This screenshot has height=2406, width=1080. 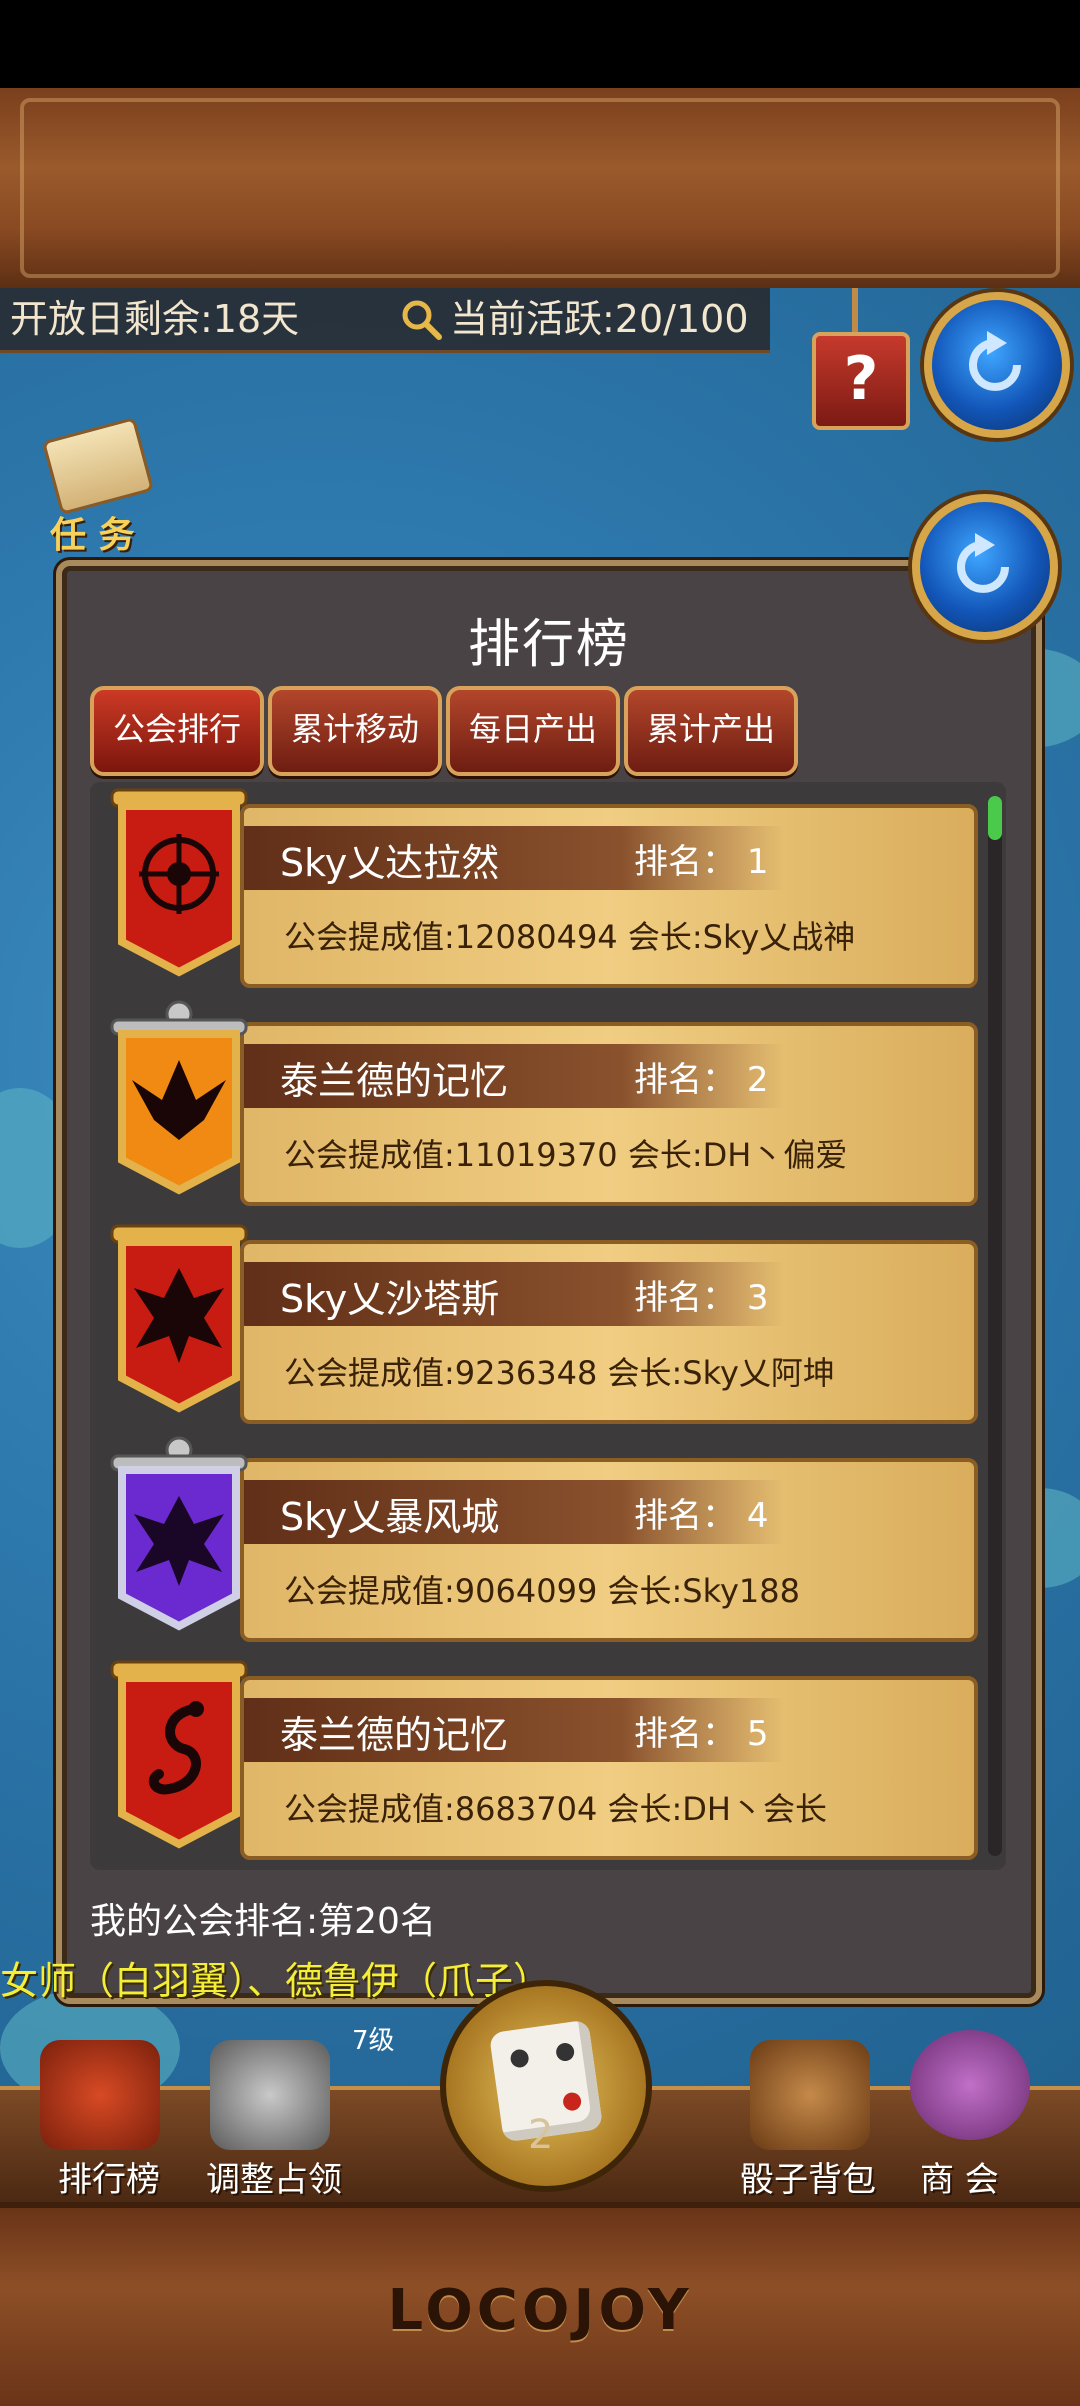 I want to click on rank-text: 排名： 1, so click(x=701, y=862).